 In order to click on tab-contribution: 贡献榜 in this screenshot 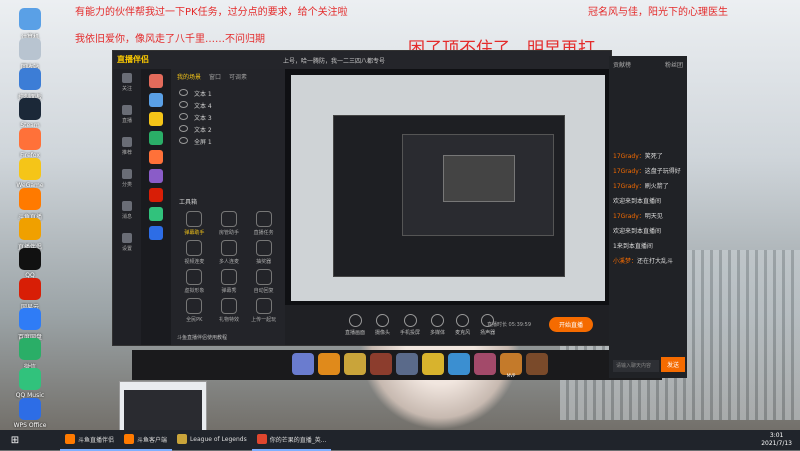, I will do `click(622, 64)`.